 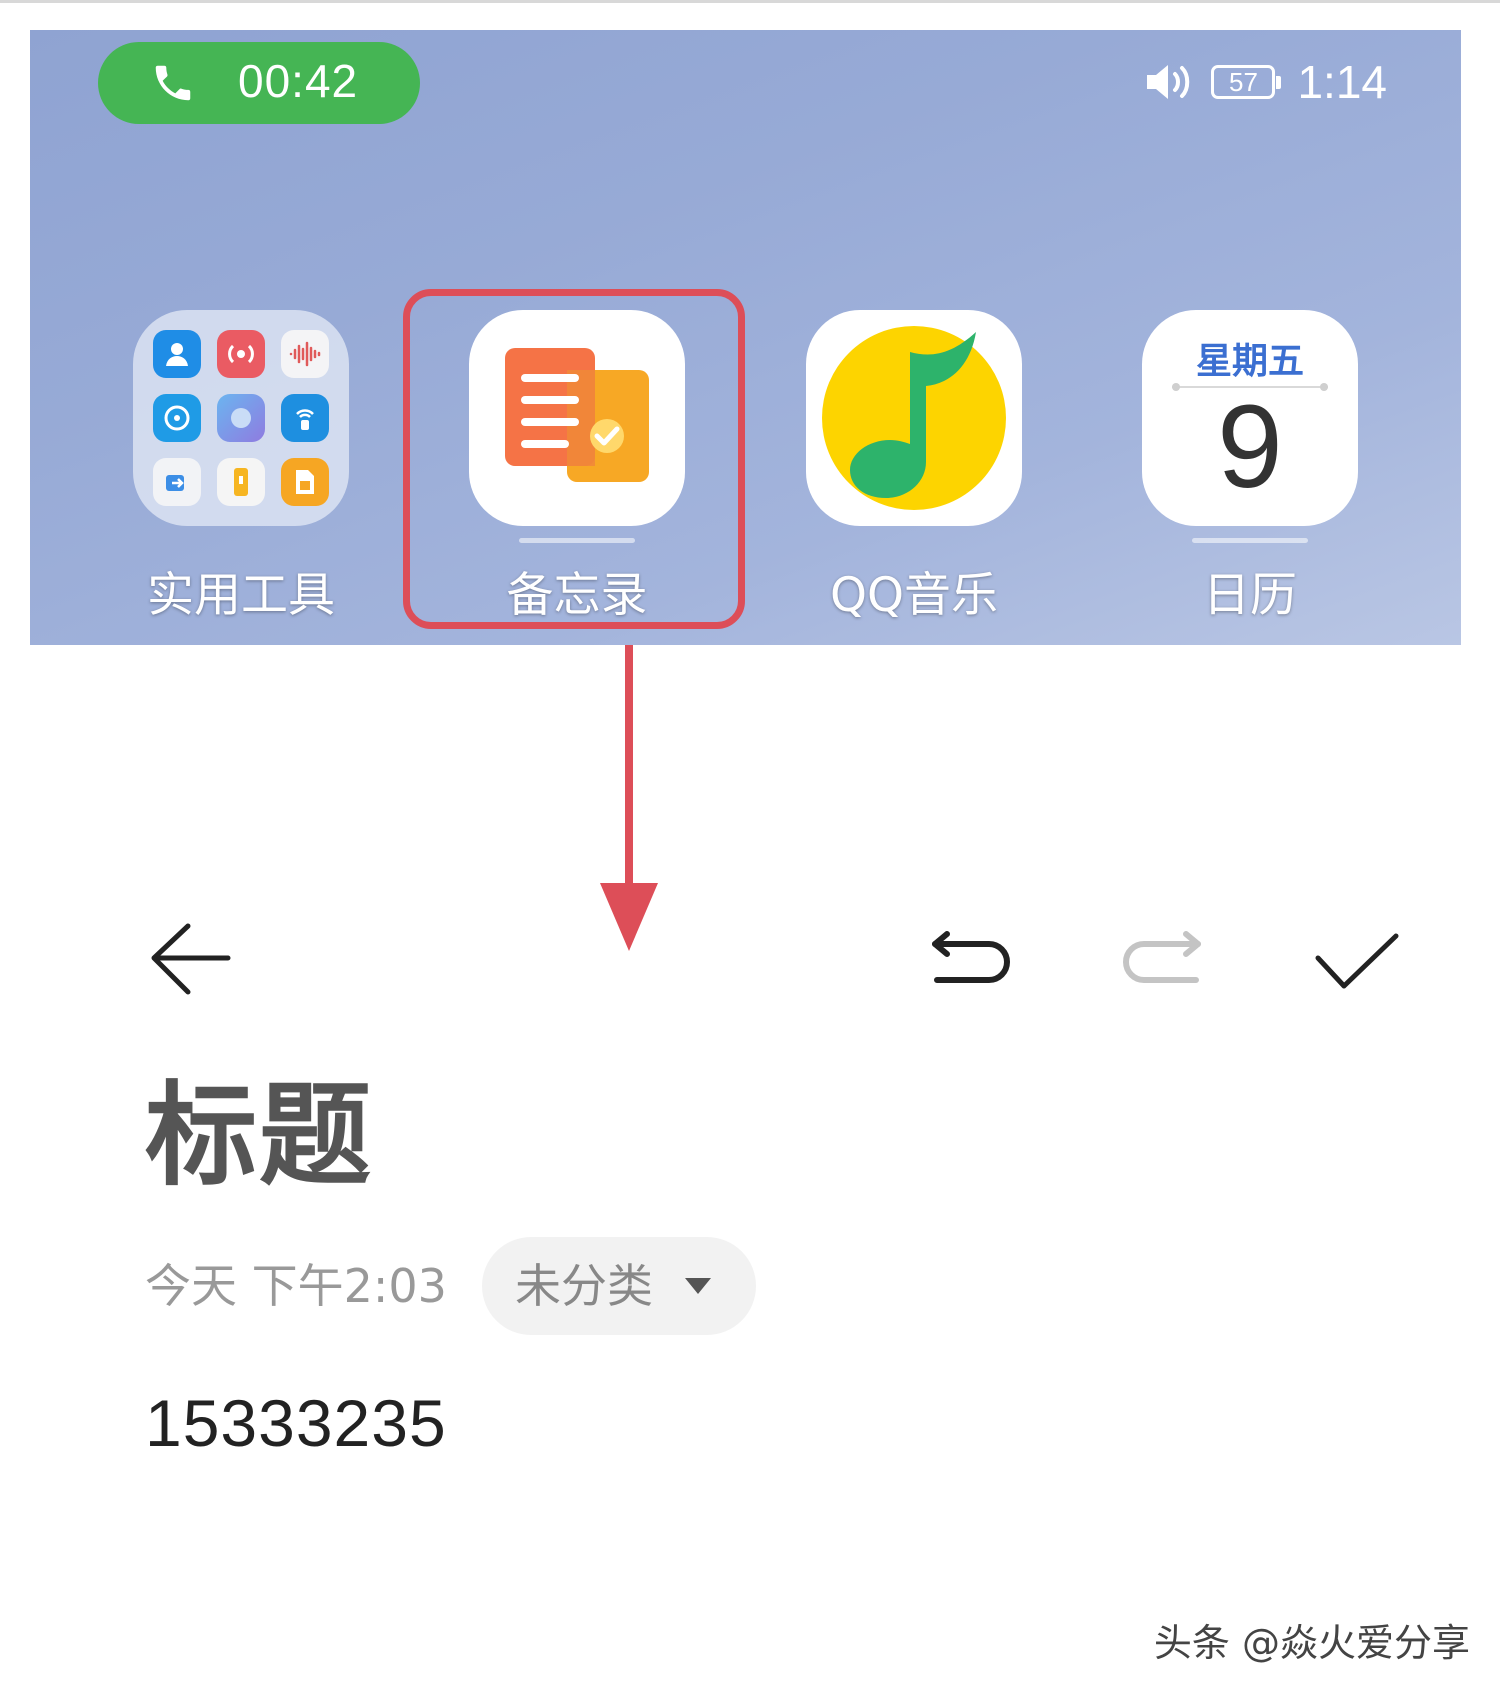 I want to click on ongoing-call-pill: 00:42, so click(x=259, y=83).